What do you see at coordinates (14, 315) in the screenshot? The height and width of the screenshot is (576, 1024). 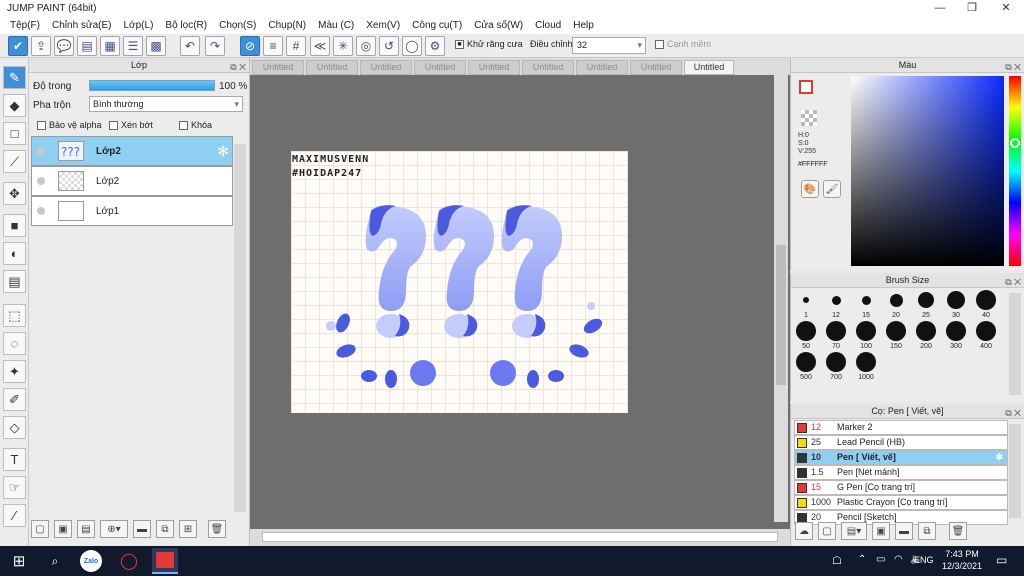 I see `rect-select-icon: ⬚` at bounding box center [14, 315].